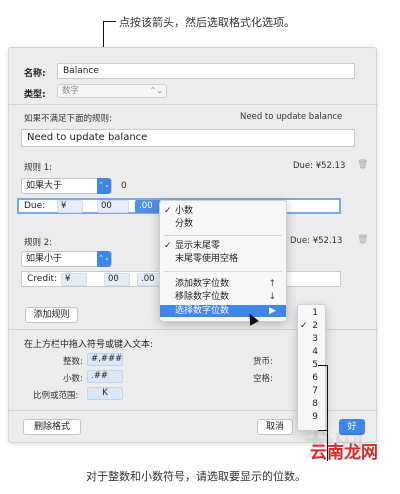 Image resolution: width=400 pixels, height=494 pixels. I want to click on rule1-condition: 如果大于, so click(44, 186).